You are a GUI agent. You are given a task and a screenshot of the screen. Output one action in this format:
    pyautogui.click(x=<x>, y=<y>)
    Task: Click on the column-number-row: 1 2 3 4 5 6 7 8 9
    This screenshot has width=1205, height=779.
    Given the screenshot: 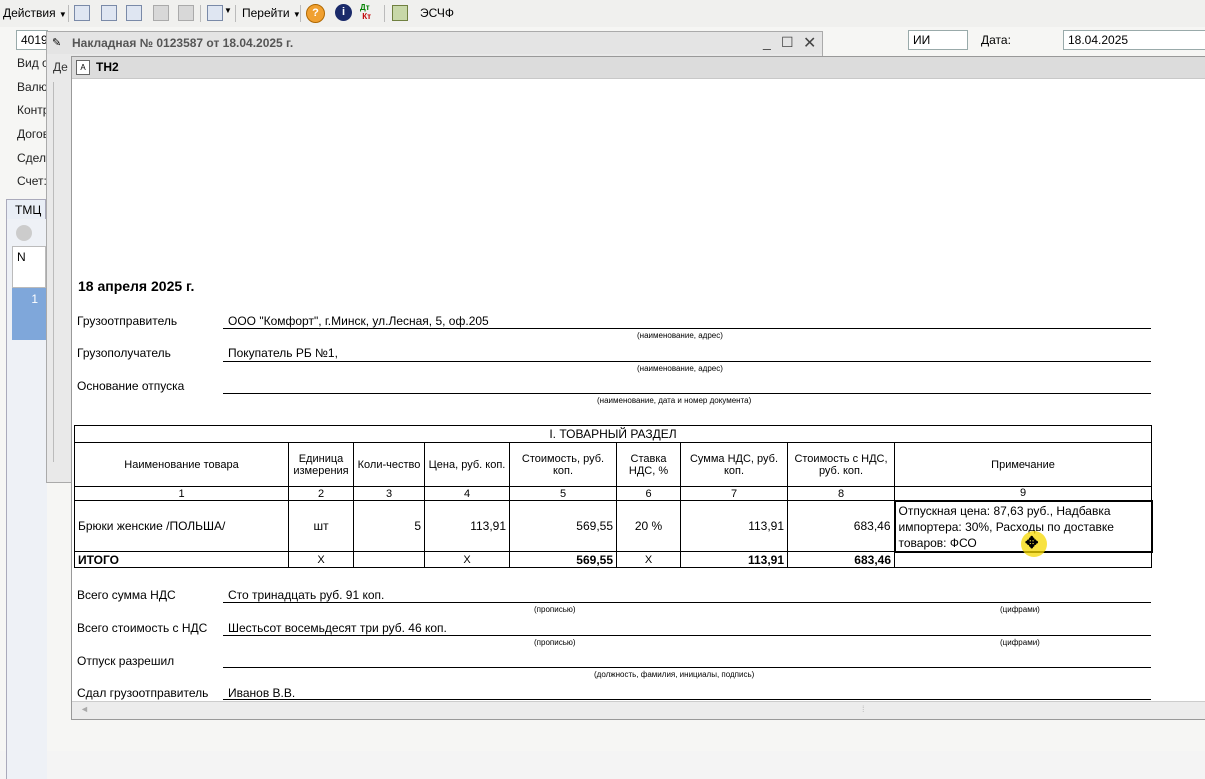 What is the action you would take?
    pyautogui.click(x=613, y=493)
    